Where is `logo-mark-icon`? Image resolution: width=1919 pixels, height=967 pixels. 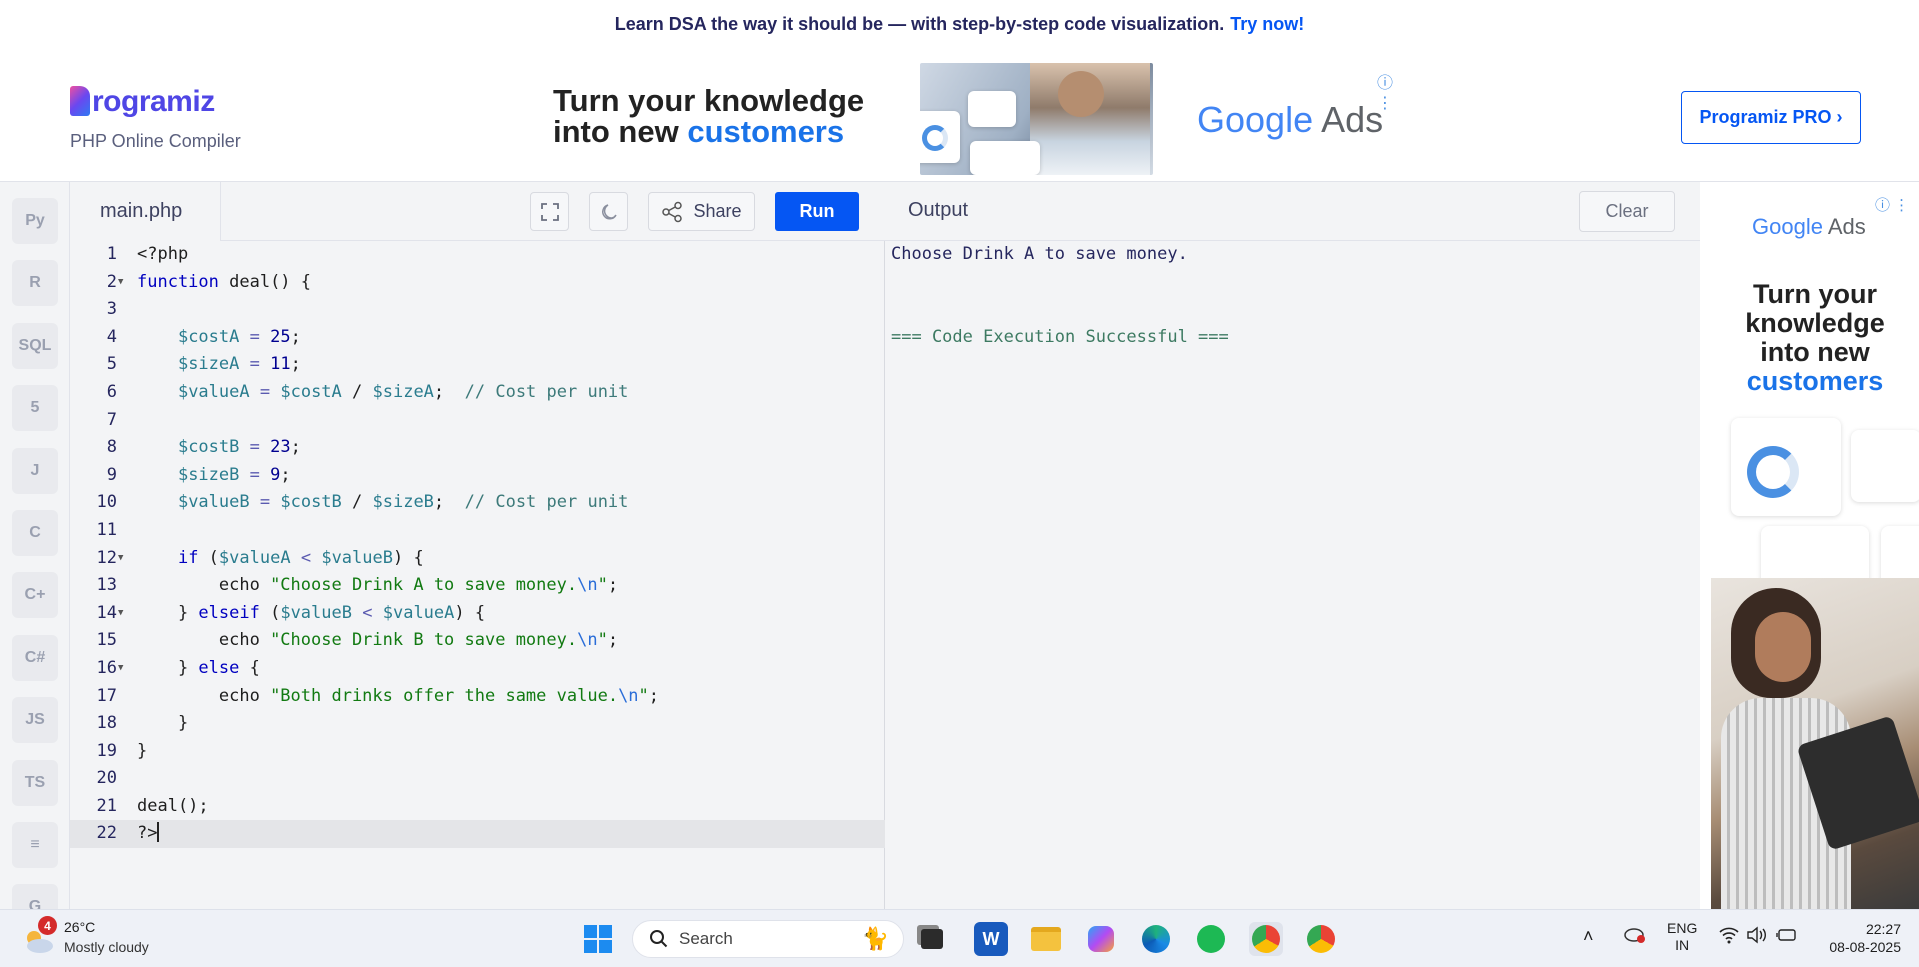 logo-mark-icon is located at coordinates (80, 101).